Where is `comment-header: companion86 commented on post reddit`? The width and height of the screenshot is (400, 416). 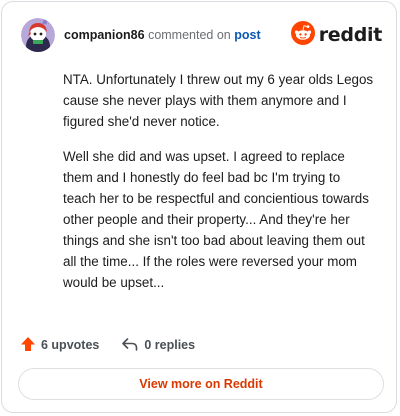
comment-header: companion86 commented on post reddit is located at coordinates (201, 35).